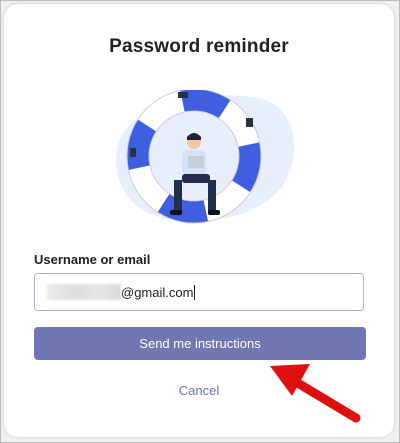  What do you see at coordinates (84, 292) in the screenshot?
I see `redacted-text` at bounding box center [84, 292].